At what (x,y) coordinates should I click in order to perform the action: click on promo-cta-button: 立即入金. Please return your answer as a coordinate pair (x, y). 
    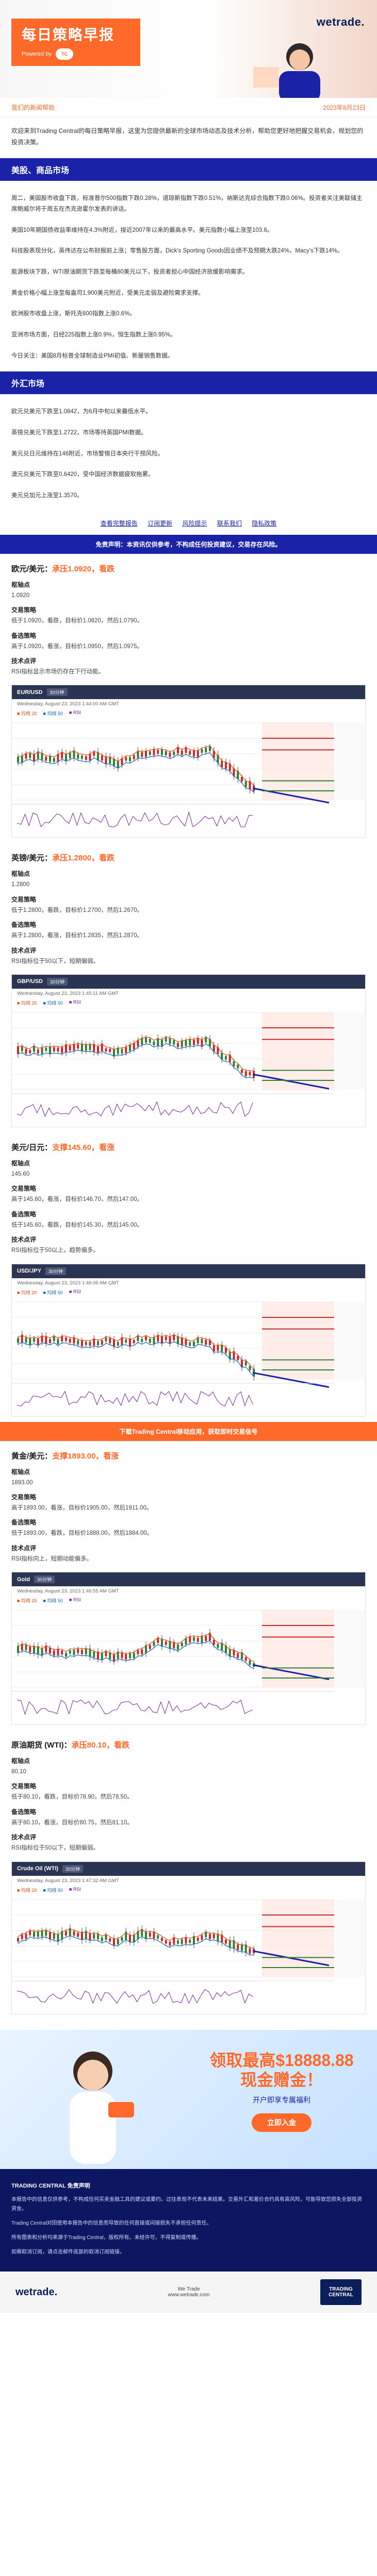
    Looking at the image, I should click on (282, 2122).